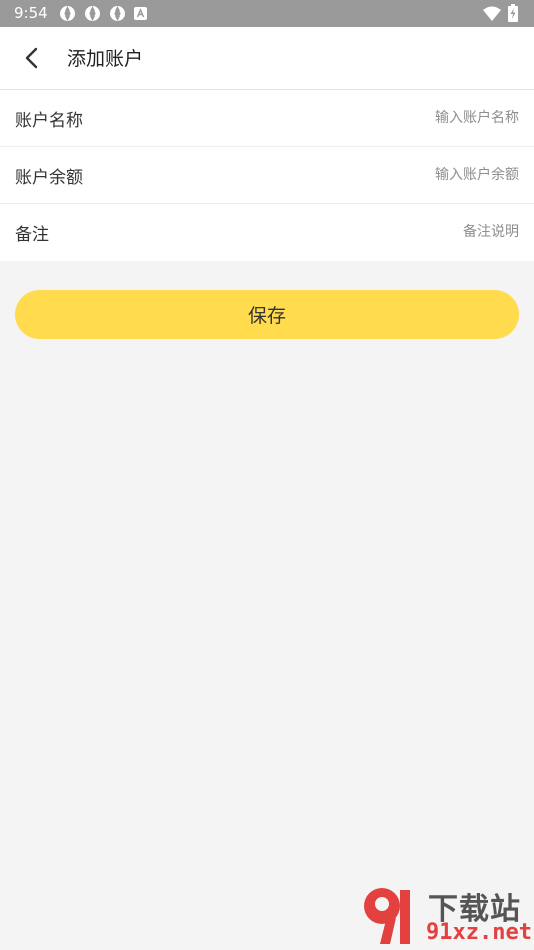 This screenshot has height=950, width=534. I want to click on status-time: 9:54, so click(31, 13).